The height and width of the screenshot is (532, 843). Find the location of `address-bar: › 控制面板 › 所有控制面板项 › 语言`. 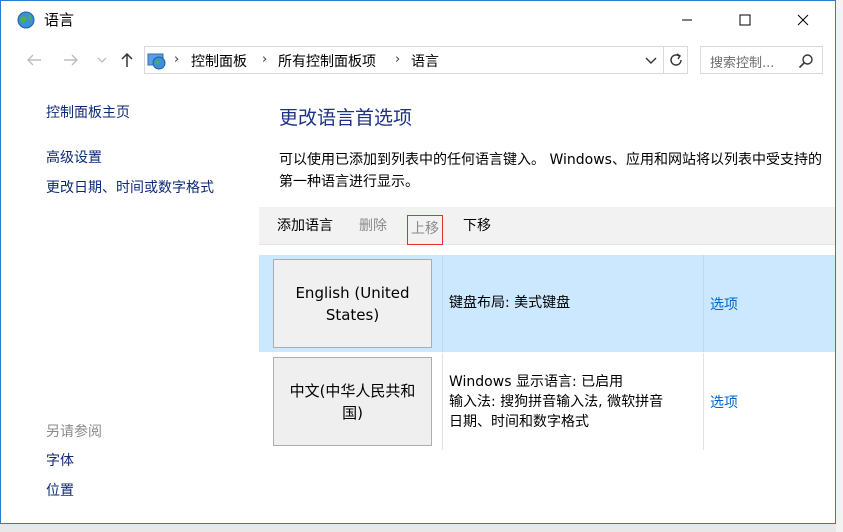

address-bar: › 控制面板 › 所有控制面板项 › 语言 is located at coordinates (416, 60).